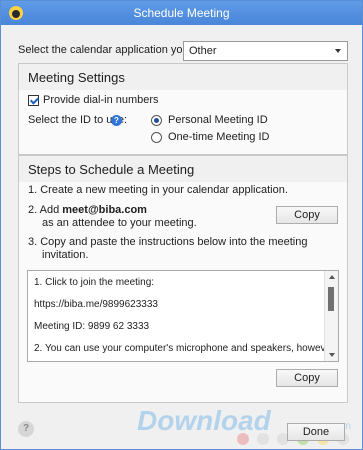 The width and height of the screenshot is (363, 450). Describe the element at coordinates (96, 304) in the screenshot. I see `instructions-line-2: https://biba.me/9899623333` at that location.